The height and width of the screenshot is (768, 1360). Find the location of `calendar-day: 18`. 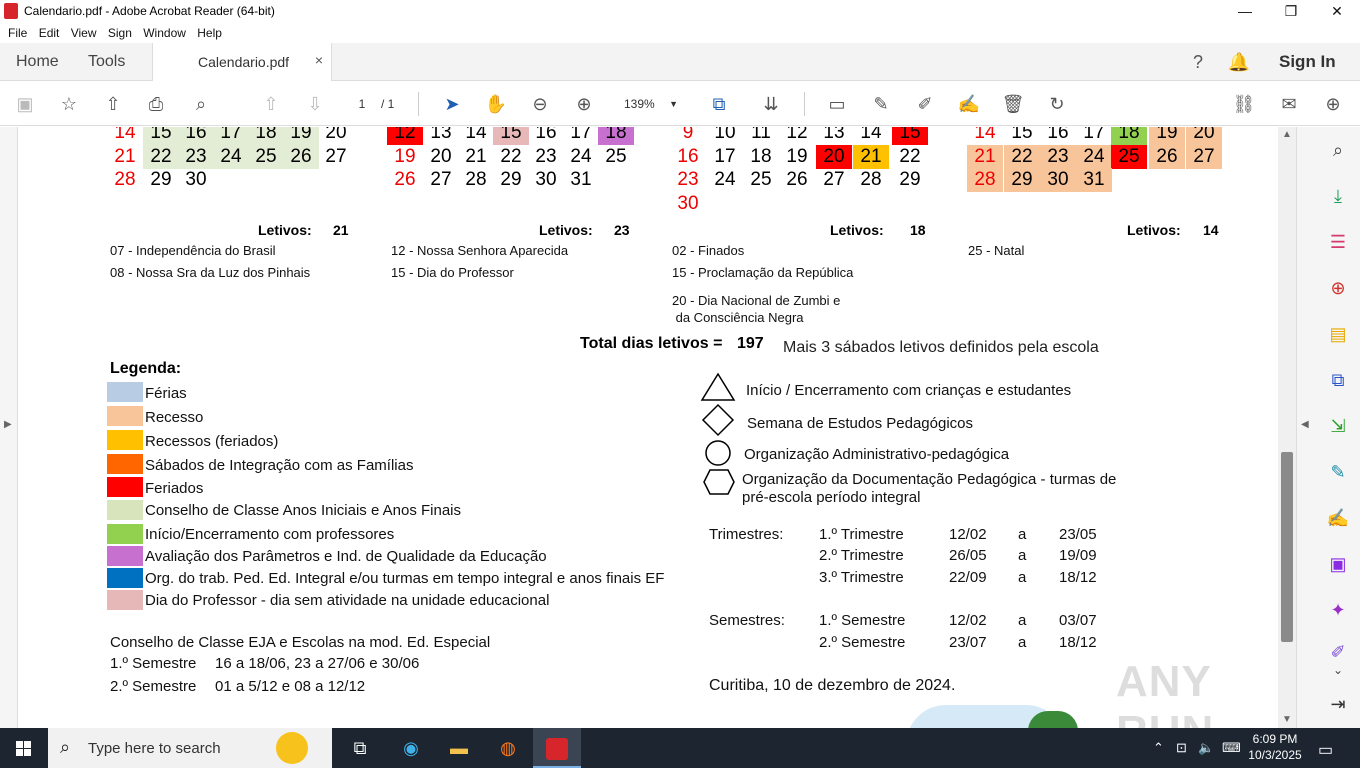

calendar-day: 18 is located at coordinates (1129, 136).